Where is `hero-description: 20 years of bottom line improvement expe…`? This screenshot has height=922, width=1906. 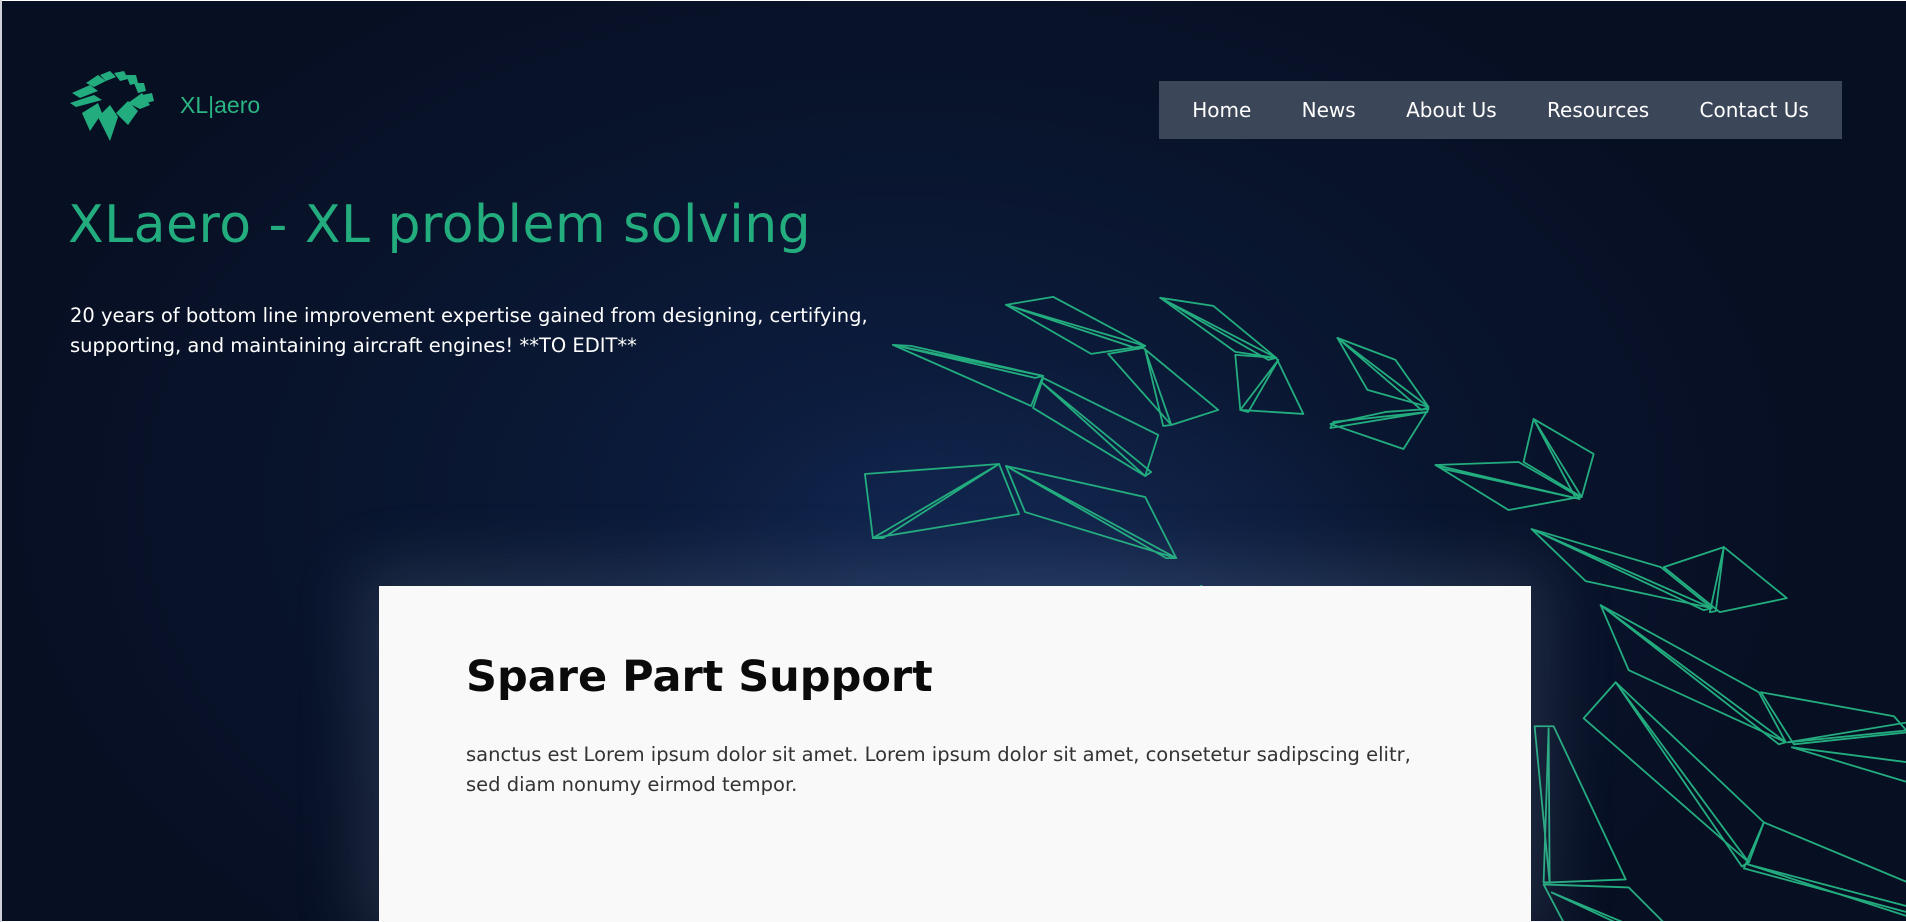 hero-description: 20 years of bottom line improvement expe… is located at coordinates (469, 330).